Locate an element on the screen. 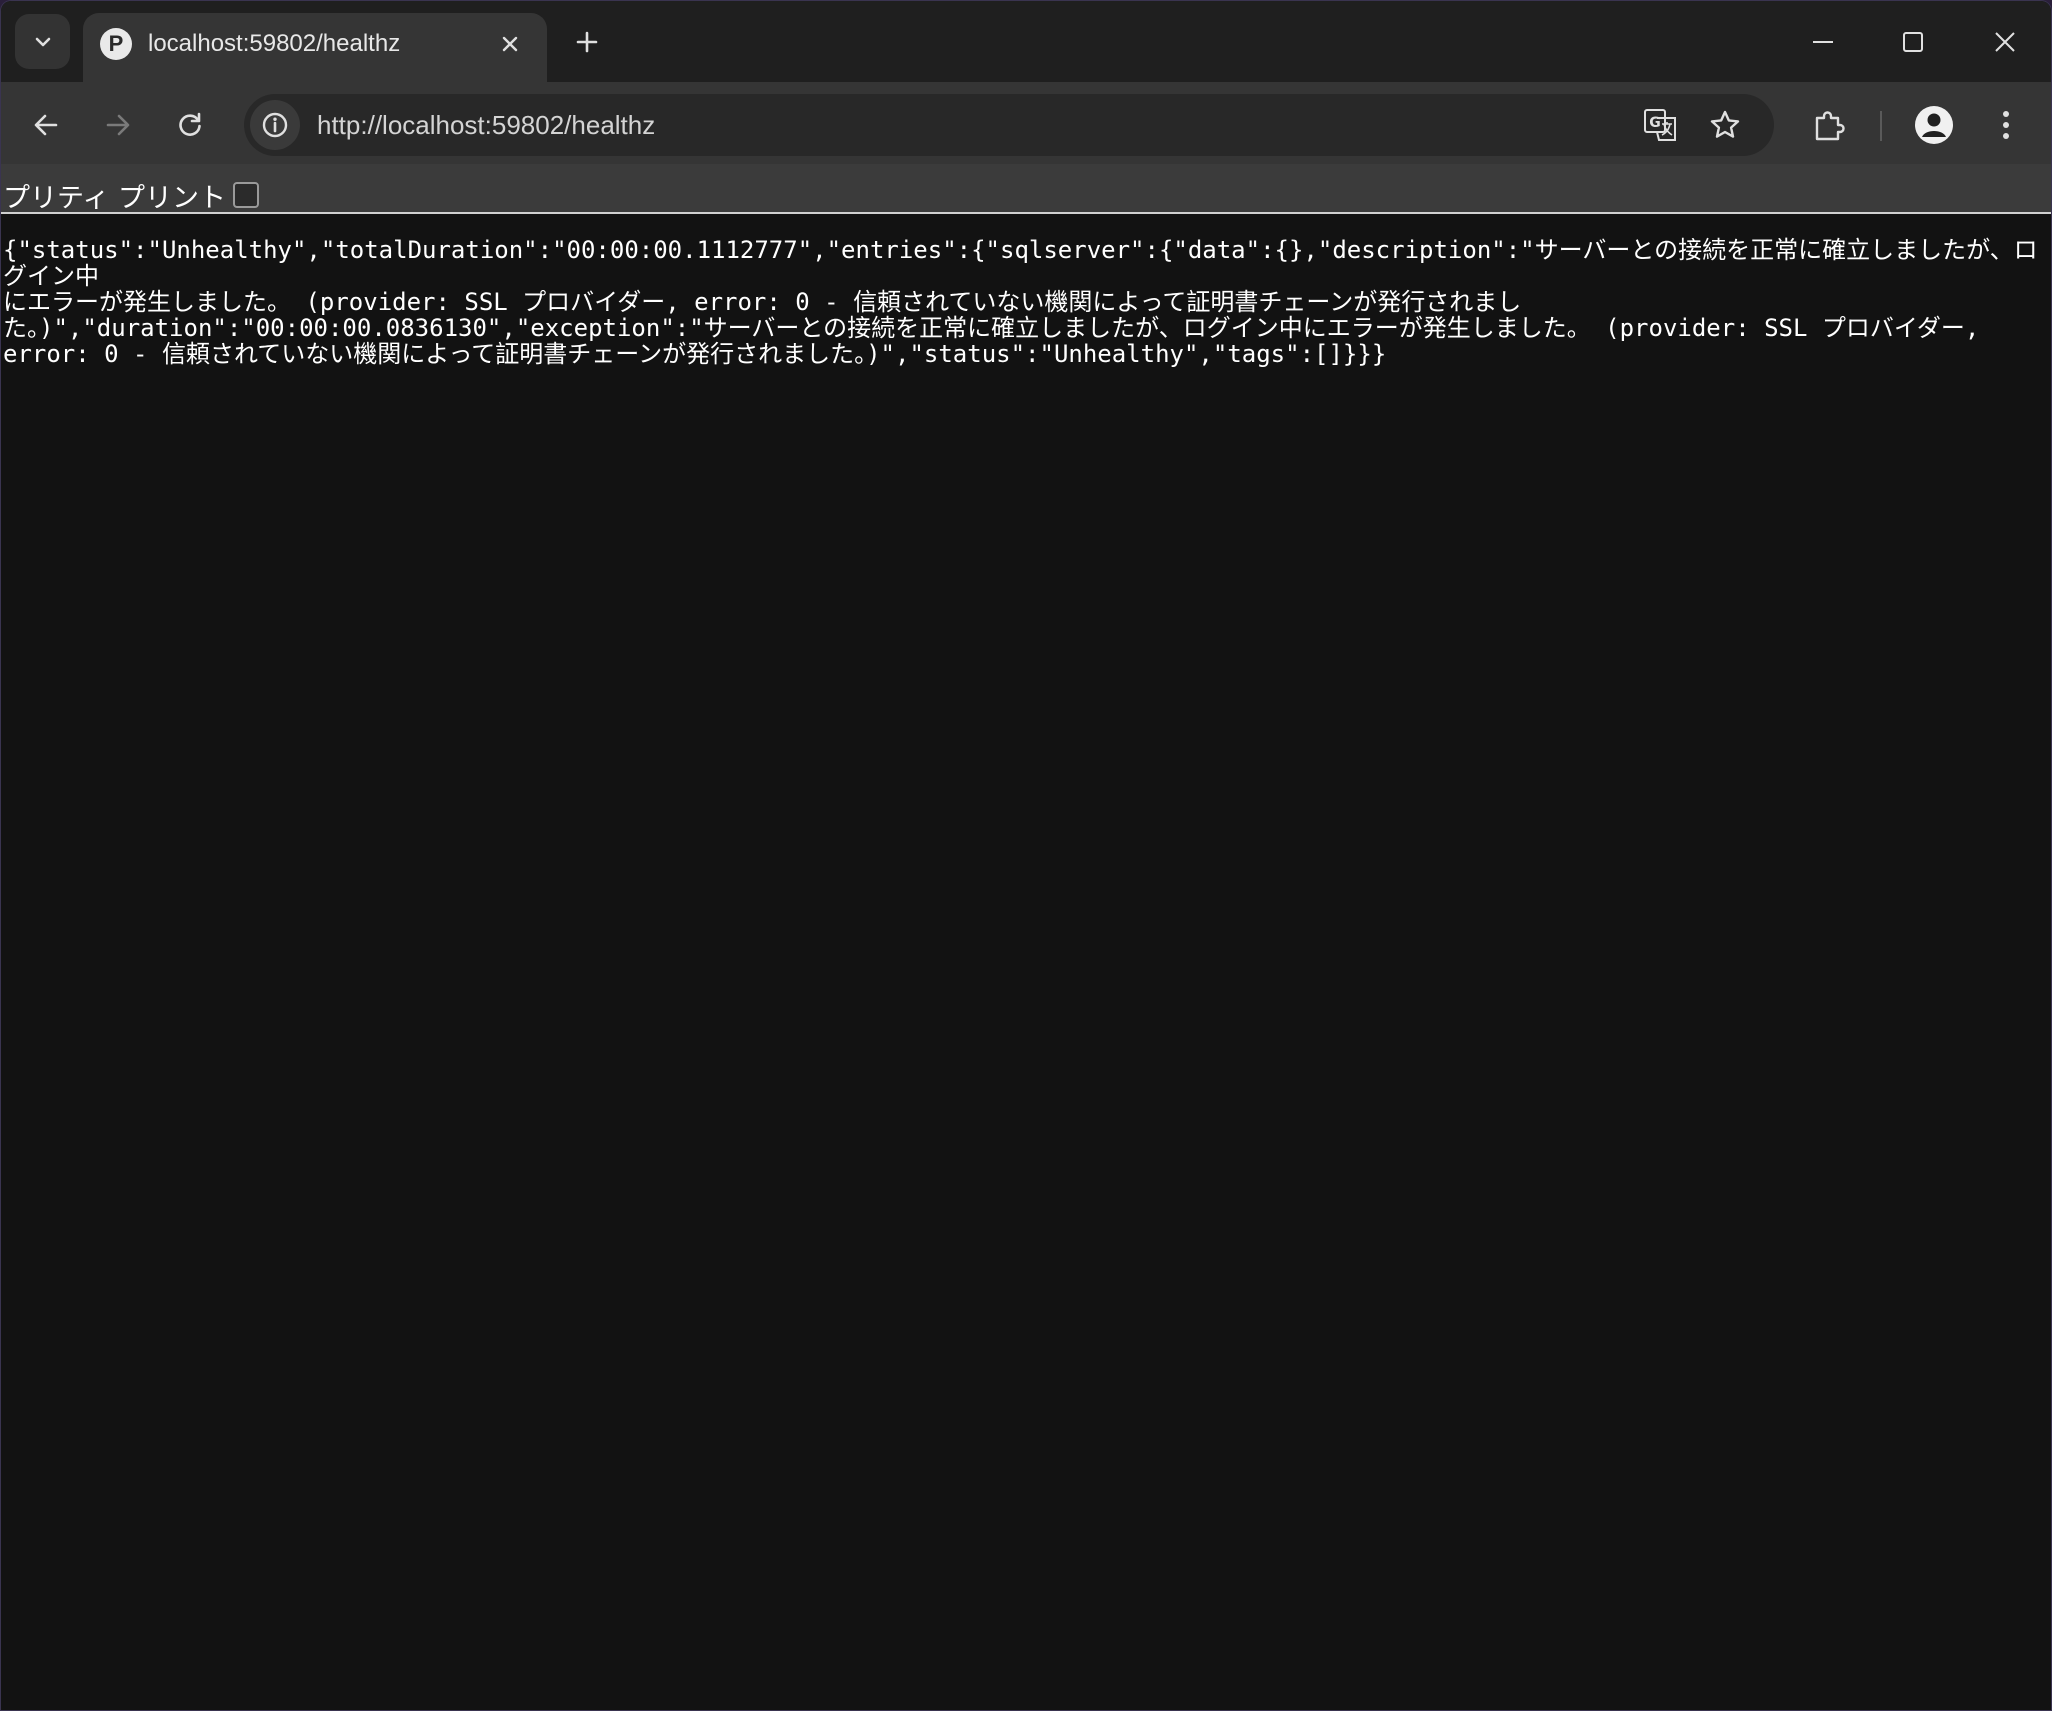  arrow-right-icon is located at coordinates (118, 125).